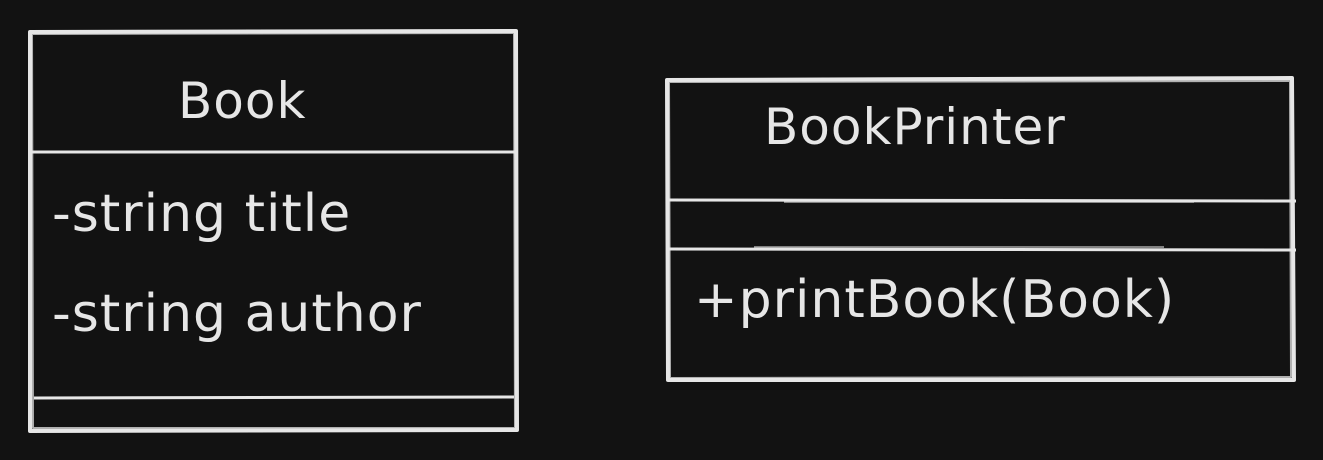  Describe the element at coordinates (981, 200) in the screenshot. I see `name-divider` at that location.